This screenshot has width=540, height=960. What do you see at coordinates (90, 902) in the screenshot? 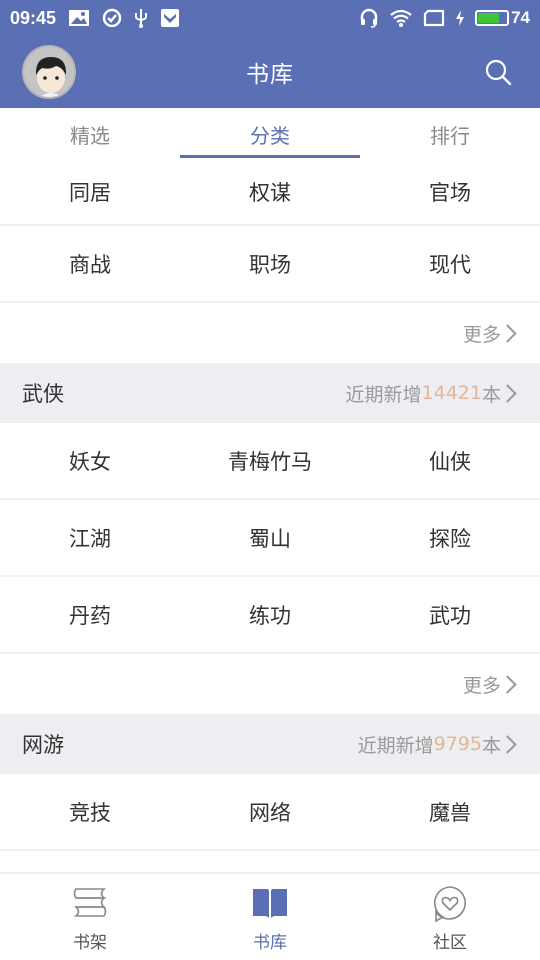
I see `bookshelf-icon` at bounding box center [90, 902].